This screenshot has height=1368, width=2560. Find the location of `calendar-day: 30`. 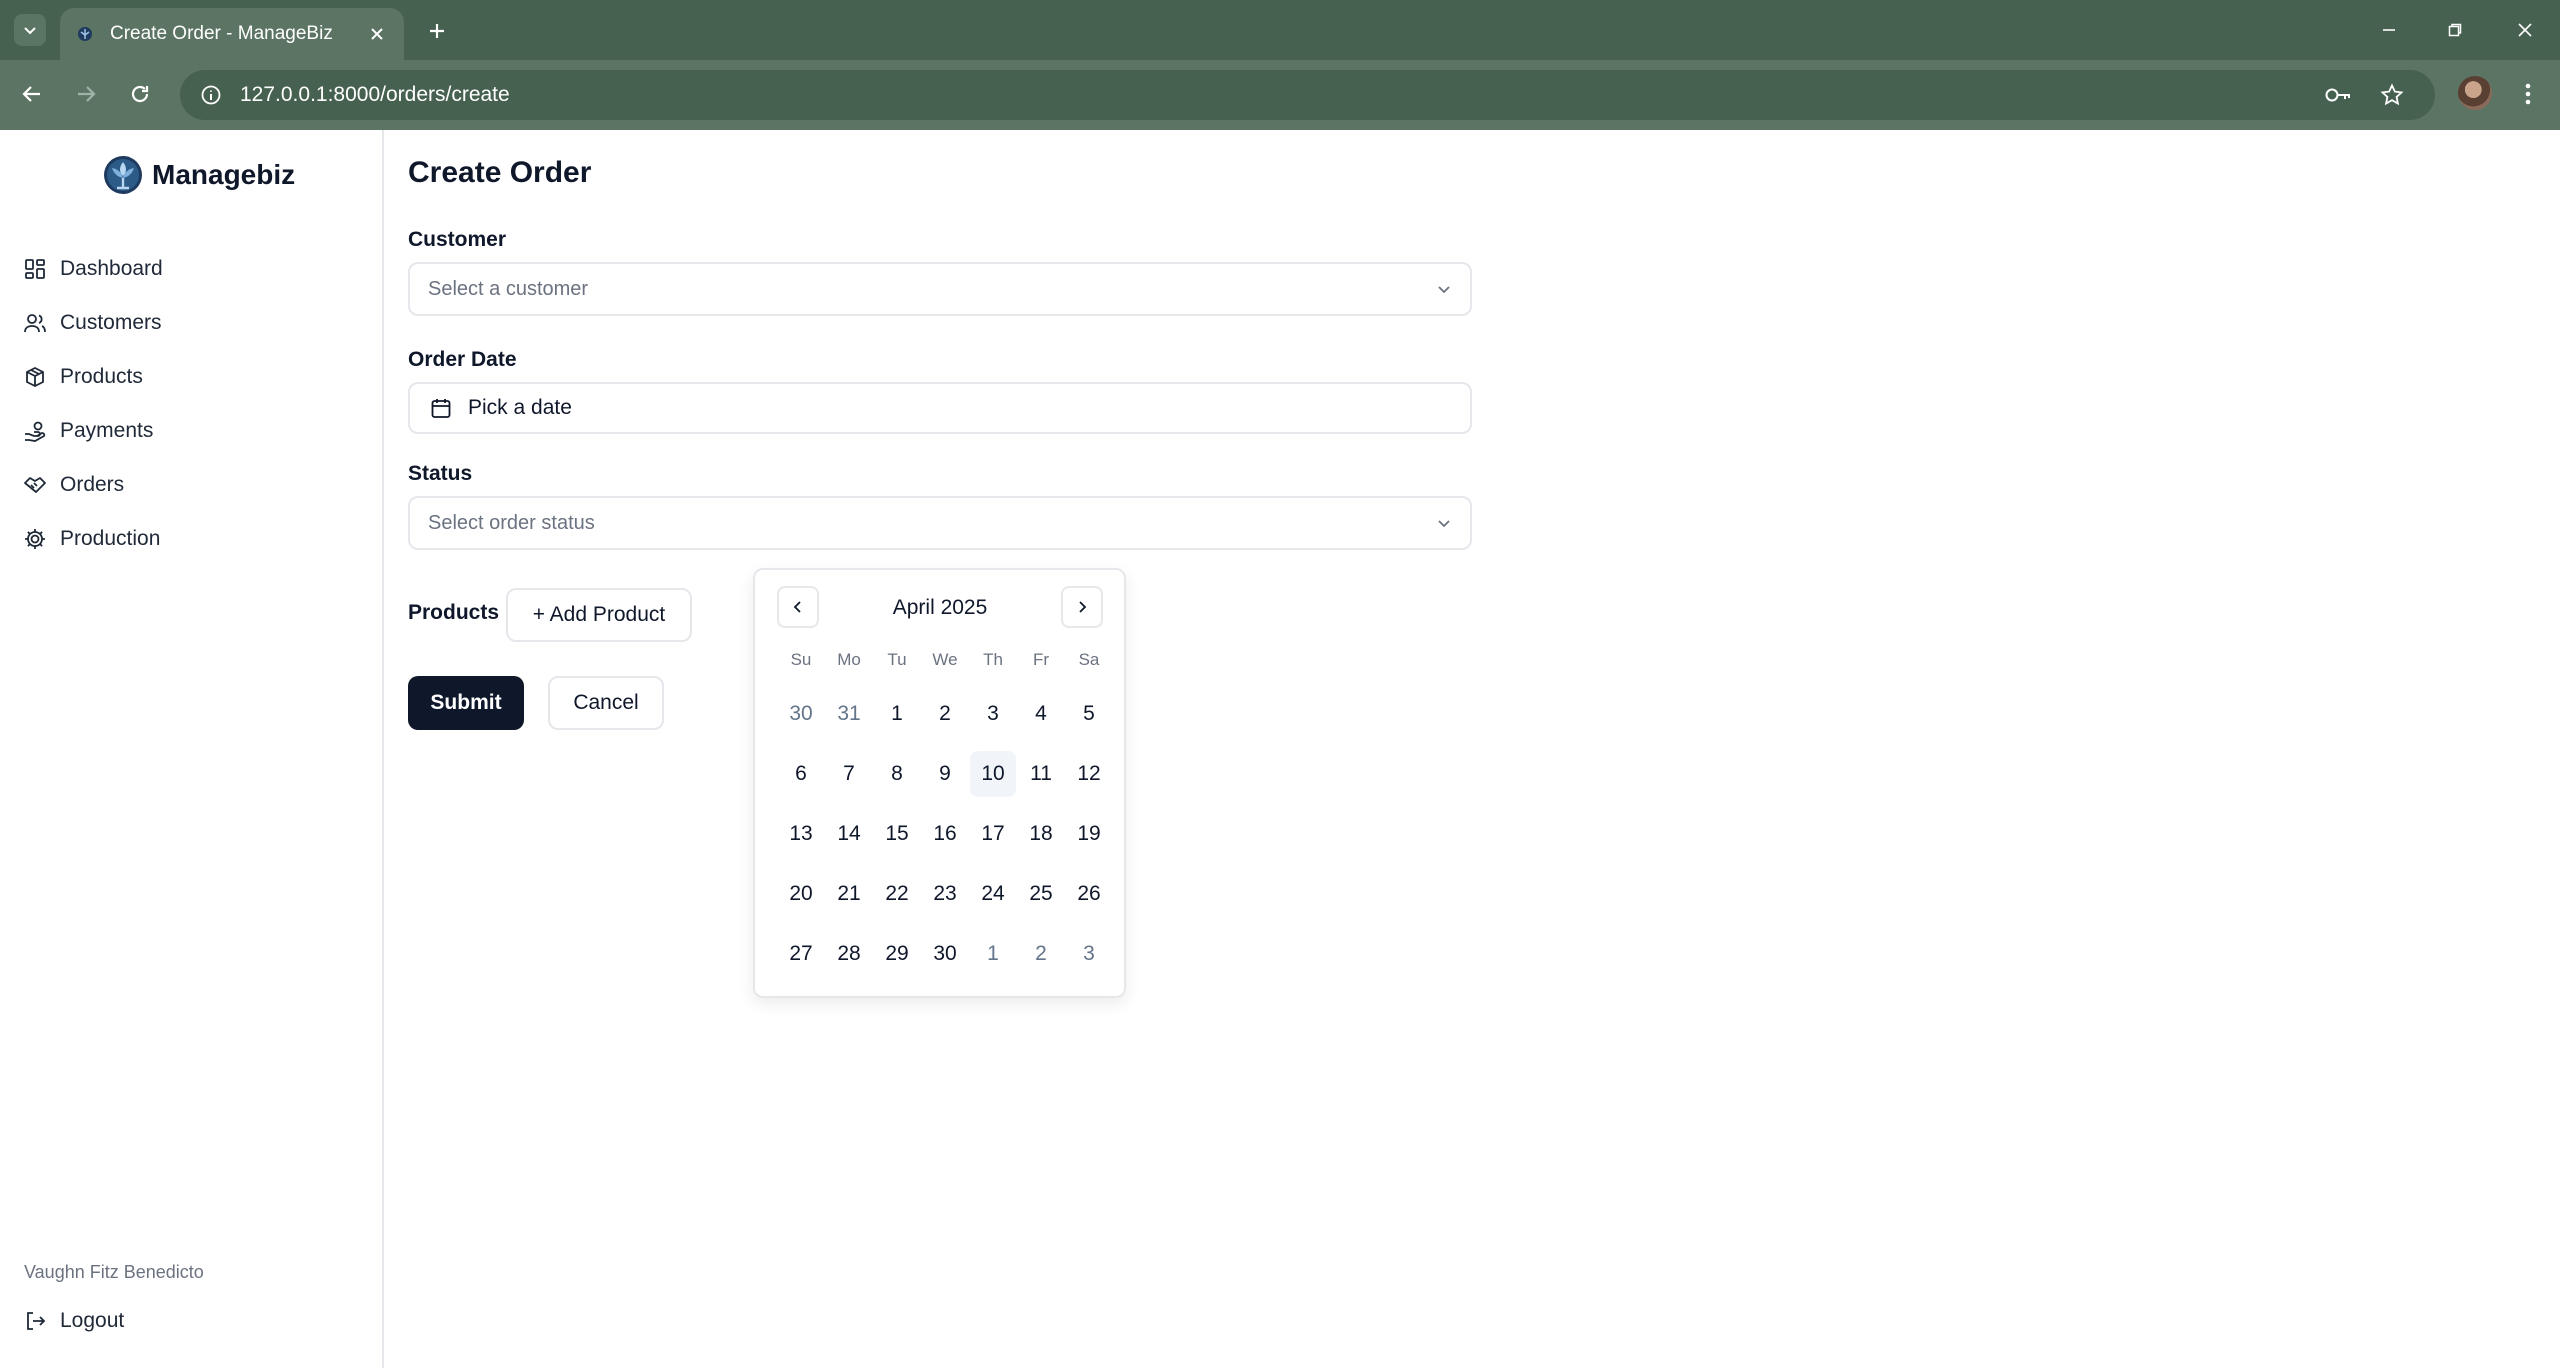

calendar-day: 30 is located at coordinates (945, 954).